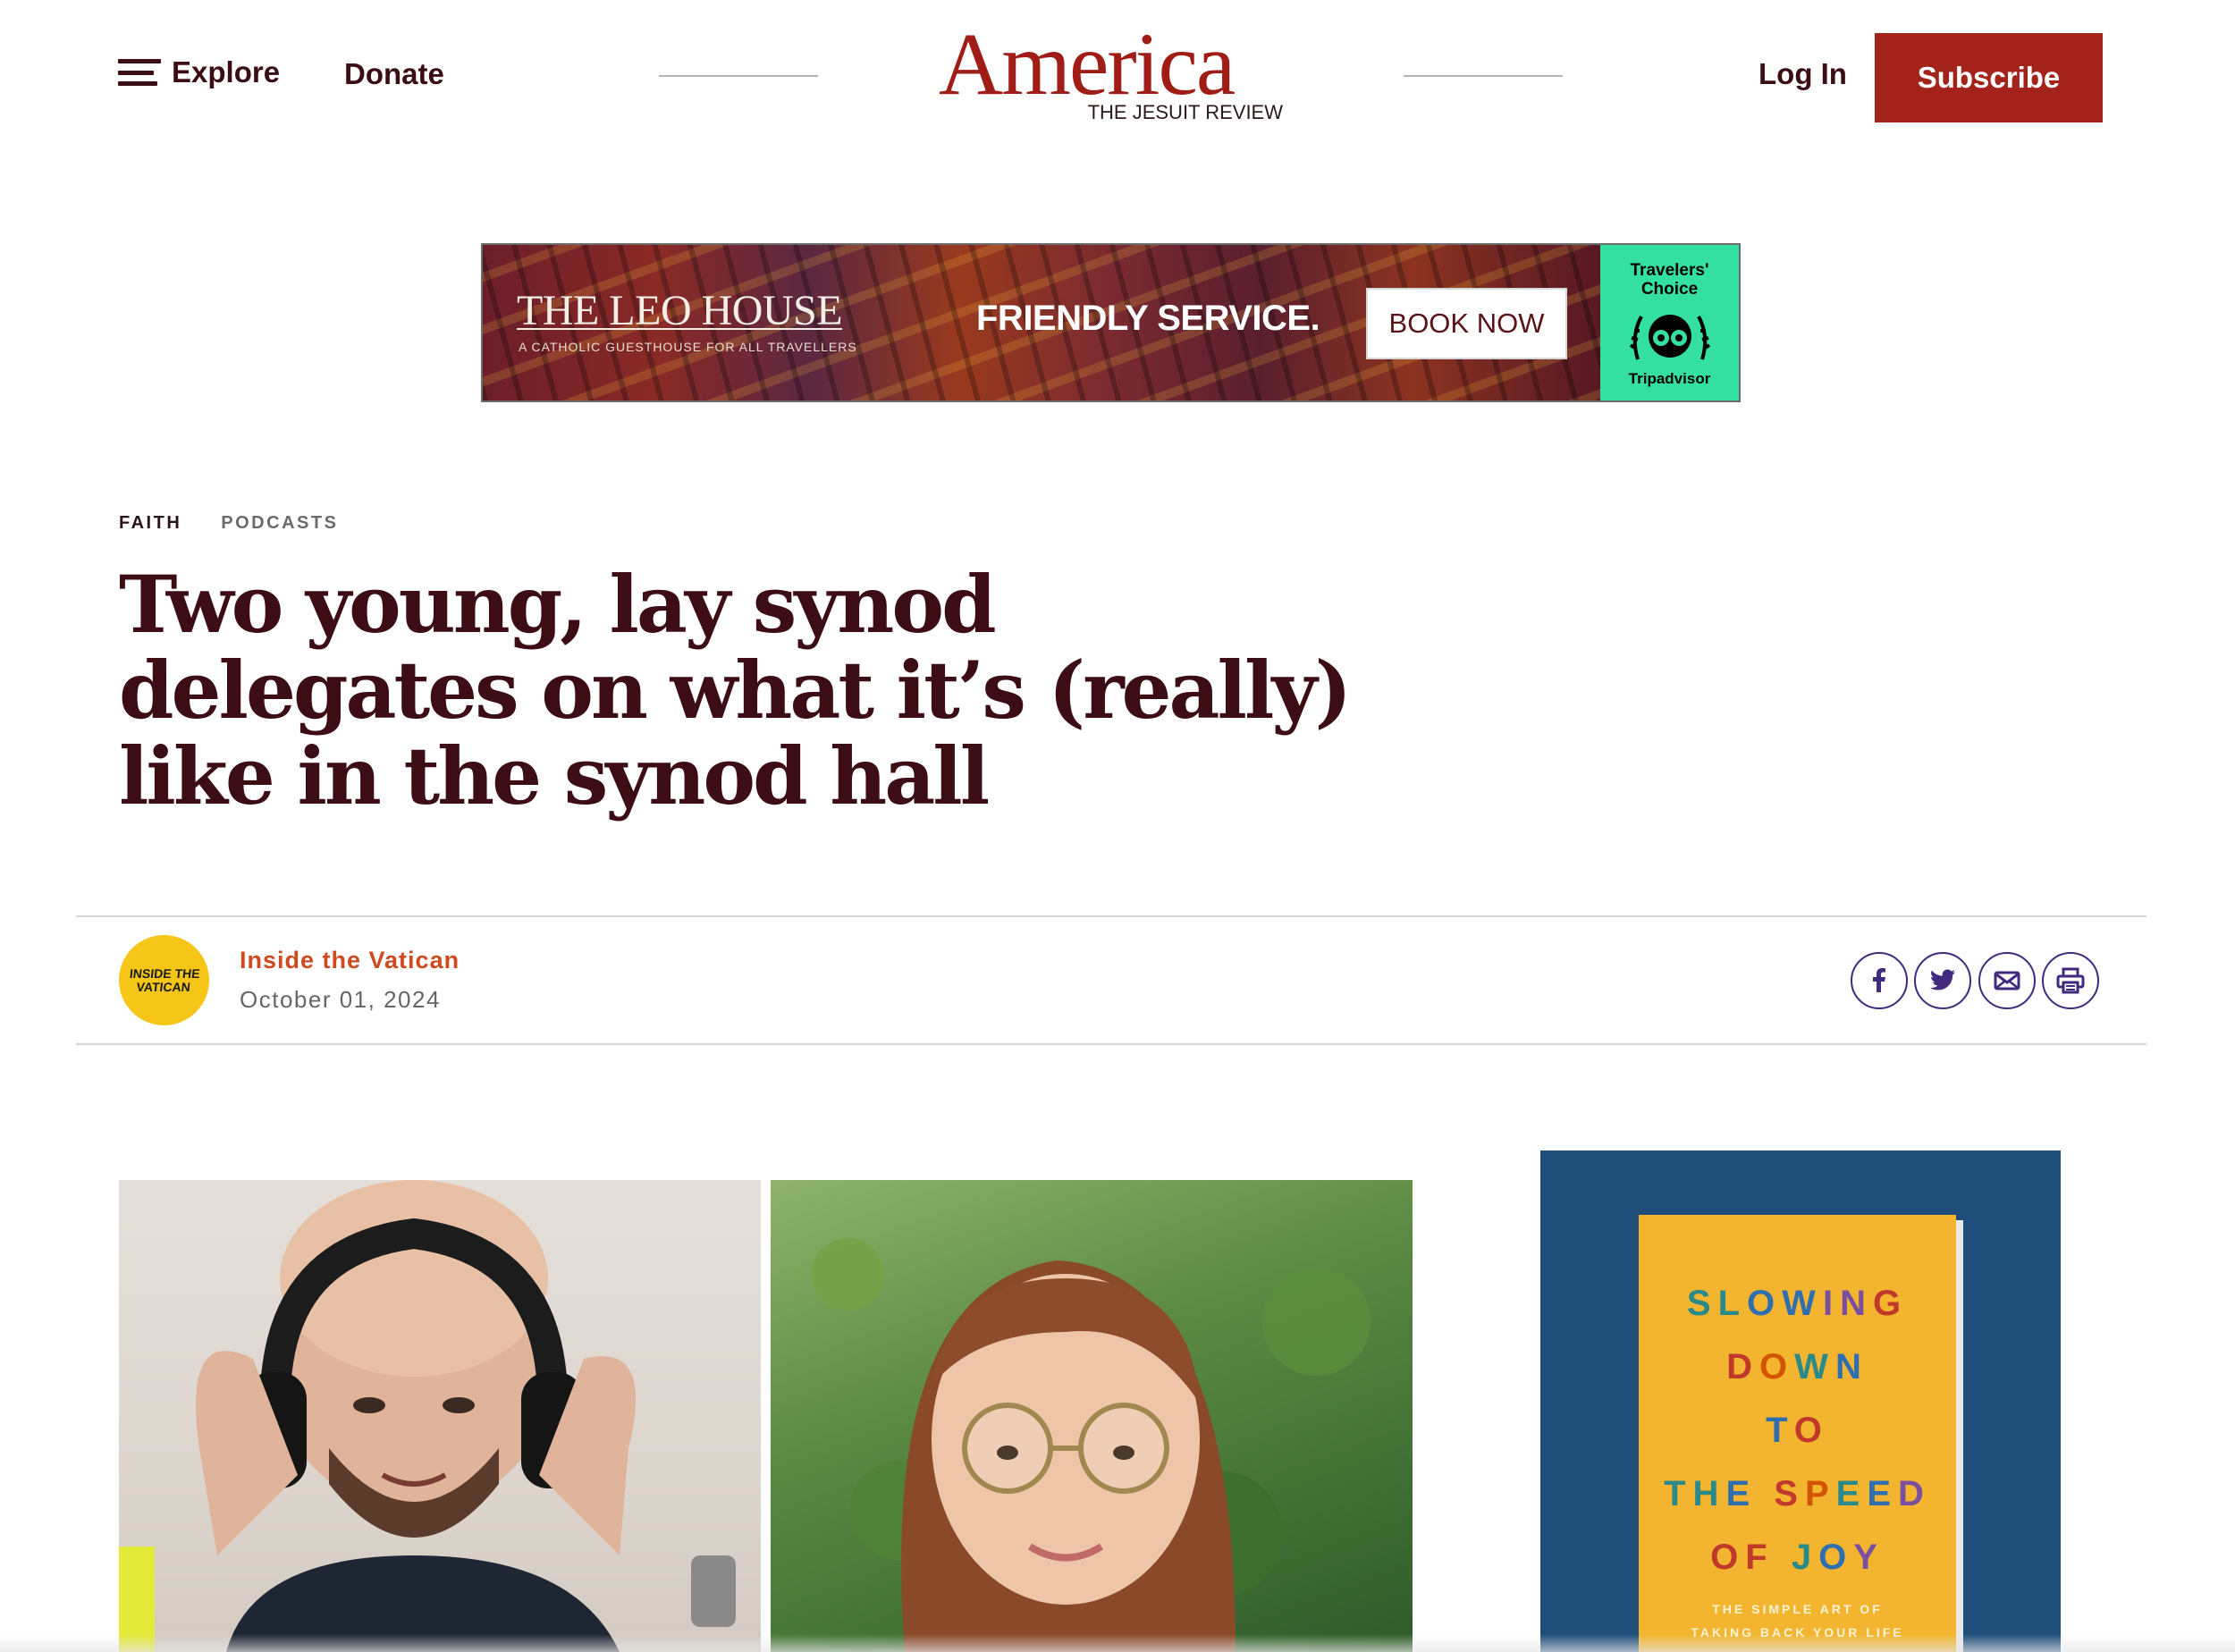  I want to click on header-divider-right, so click(1484, 76).